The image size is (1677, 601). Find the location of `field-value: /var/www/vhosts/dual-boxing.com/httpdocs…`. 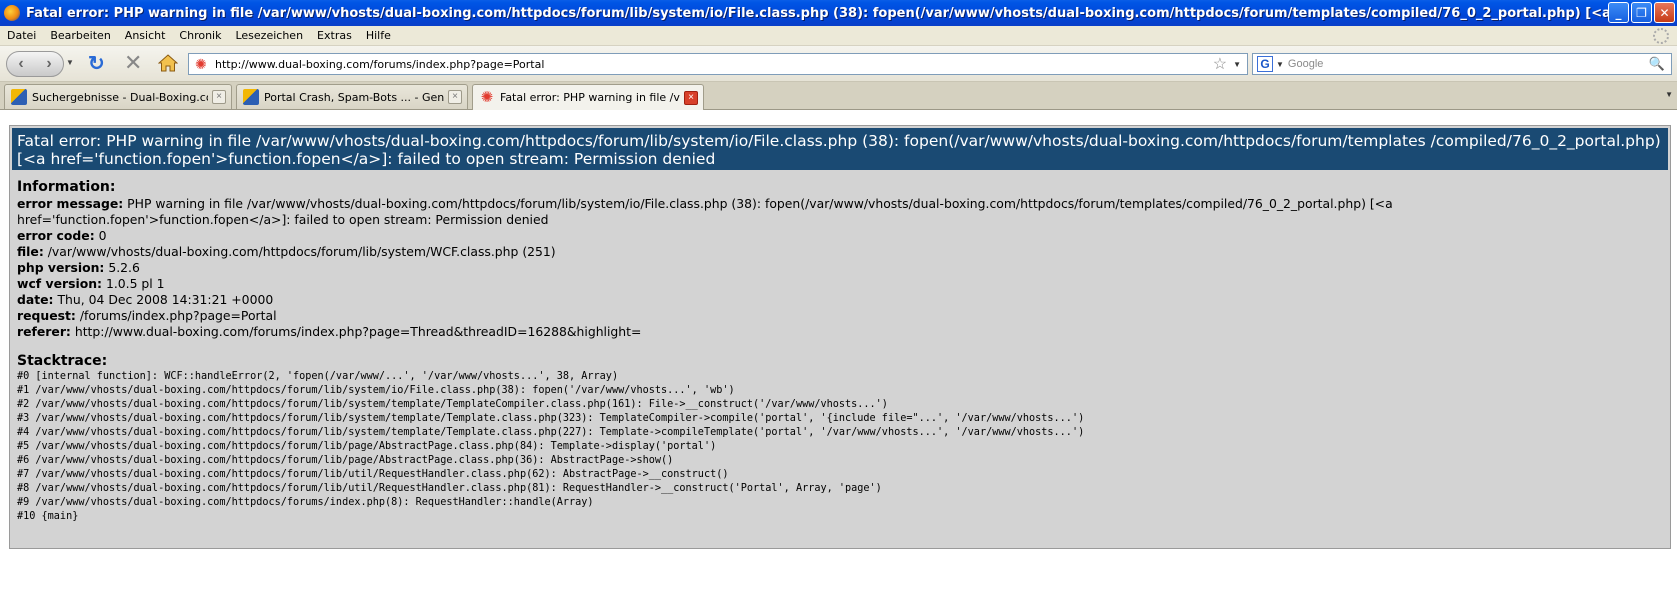

field-value: /var/www/vhosts/dual-boxing.com/httpdocs… is located at coordinates (301, 251).